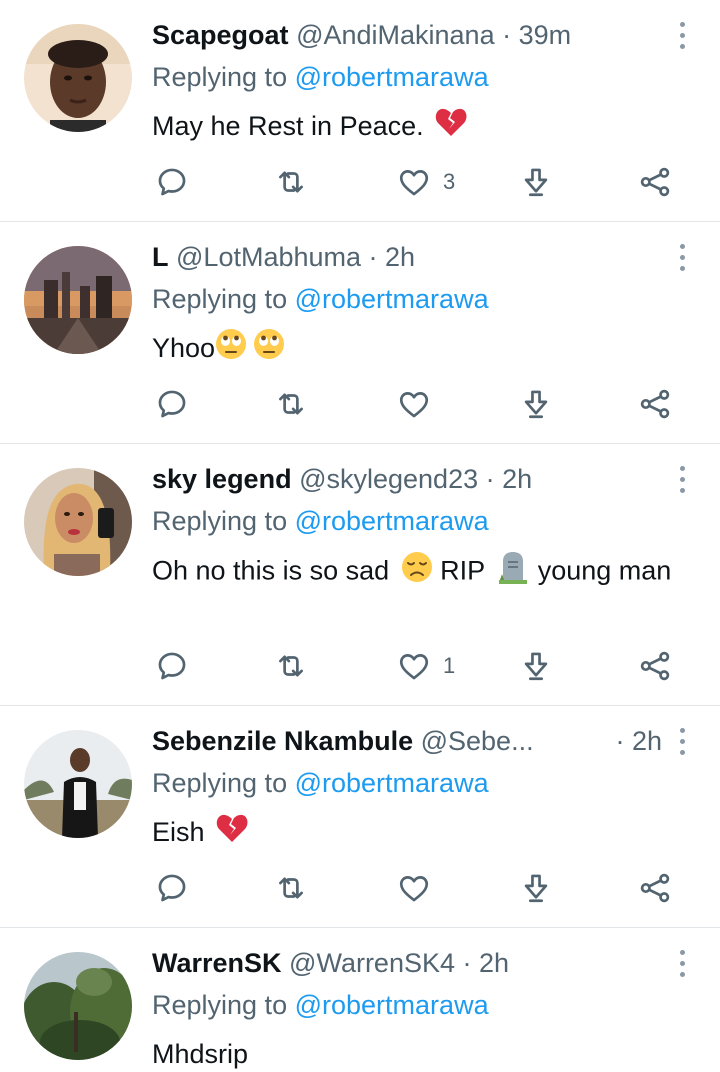 Image resolution: width=720 pixels, height=1072 pixels. I want to click on tweet-text-part: Oh no this is so sad, so click(271, 570).